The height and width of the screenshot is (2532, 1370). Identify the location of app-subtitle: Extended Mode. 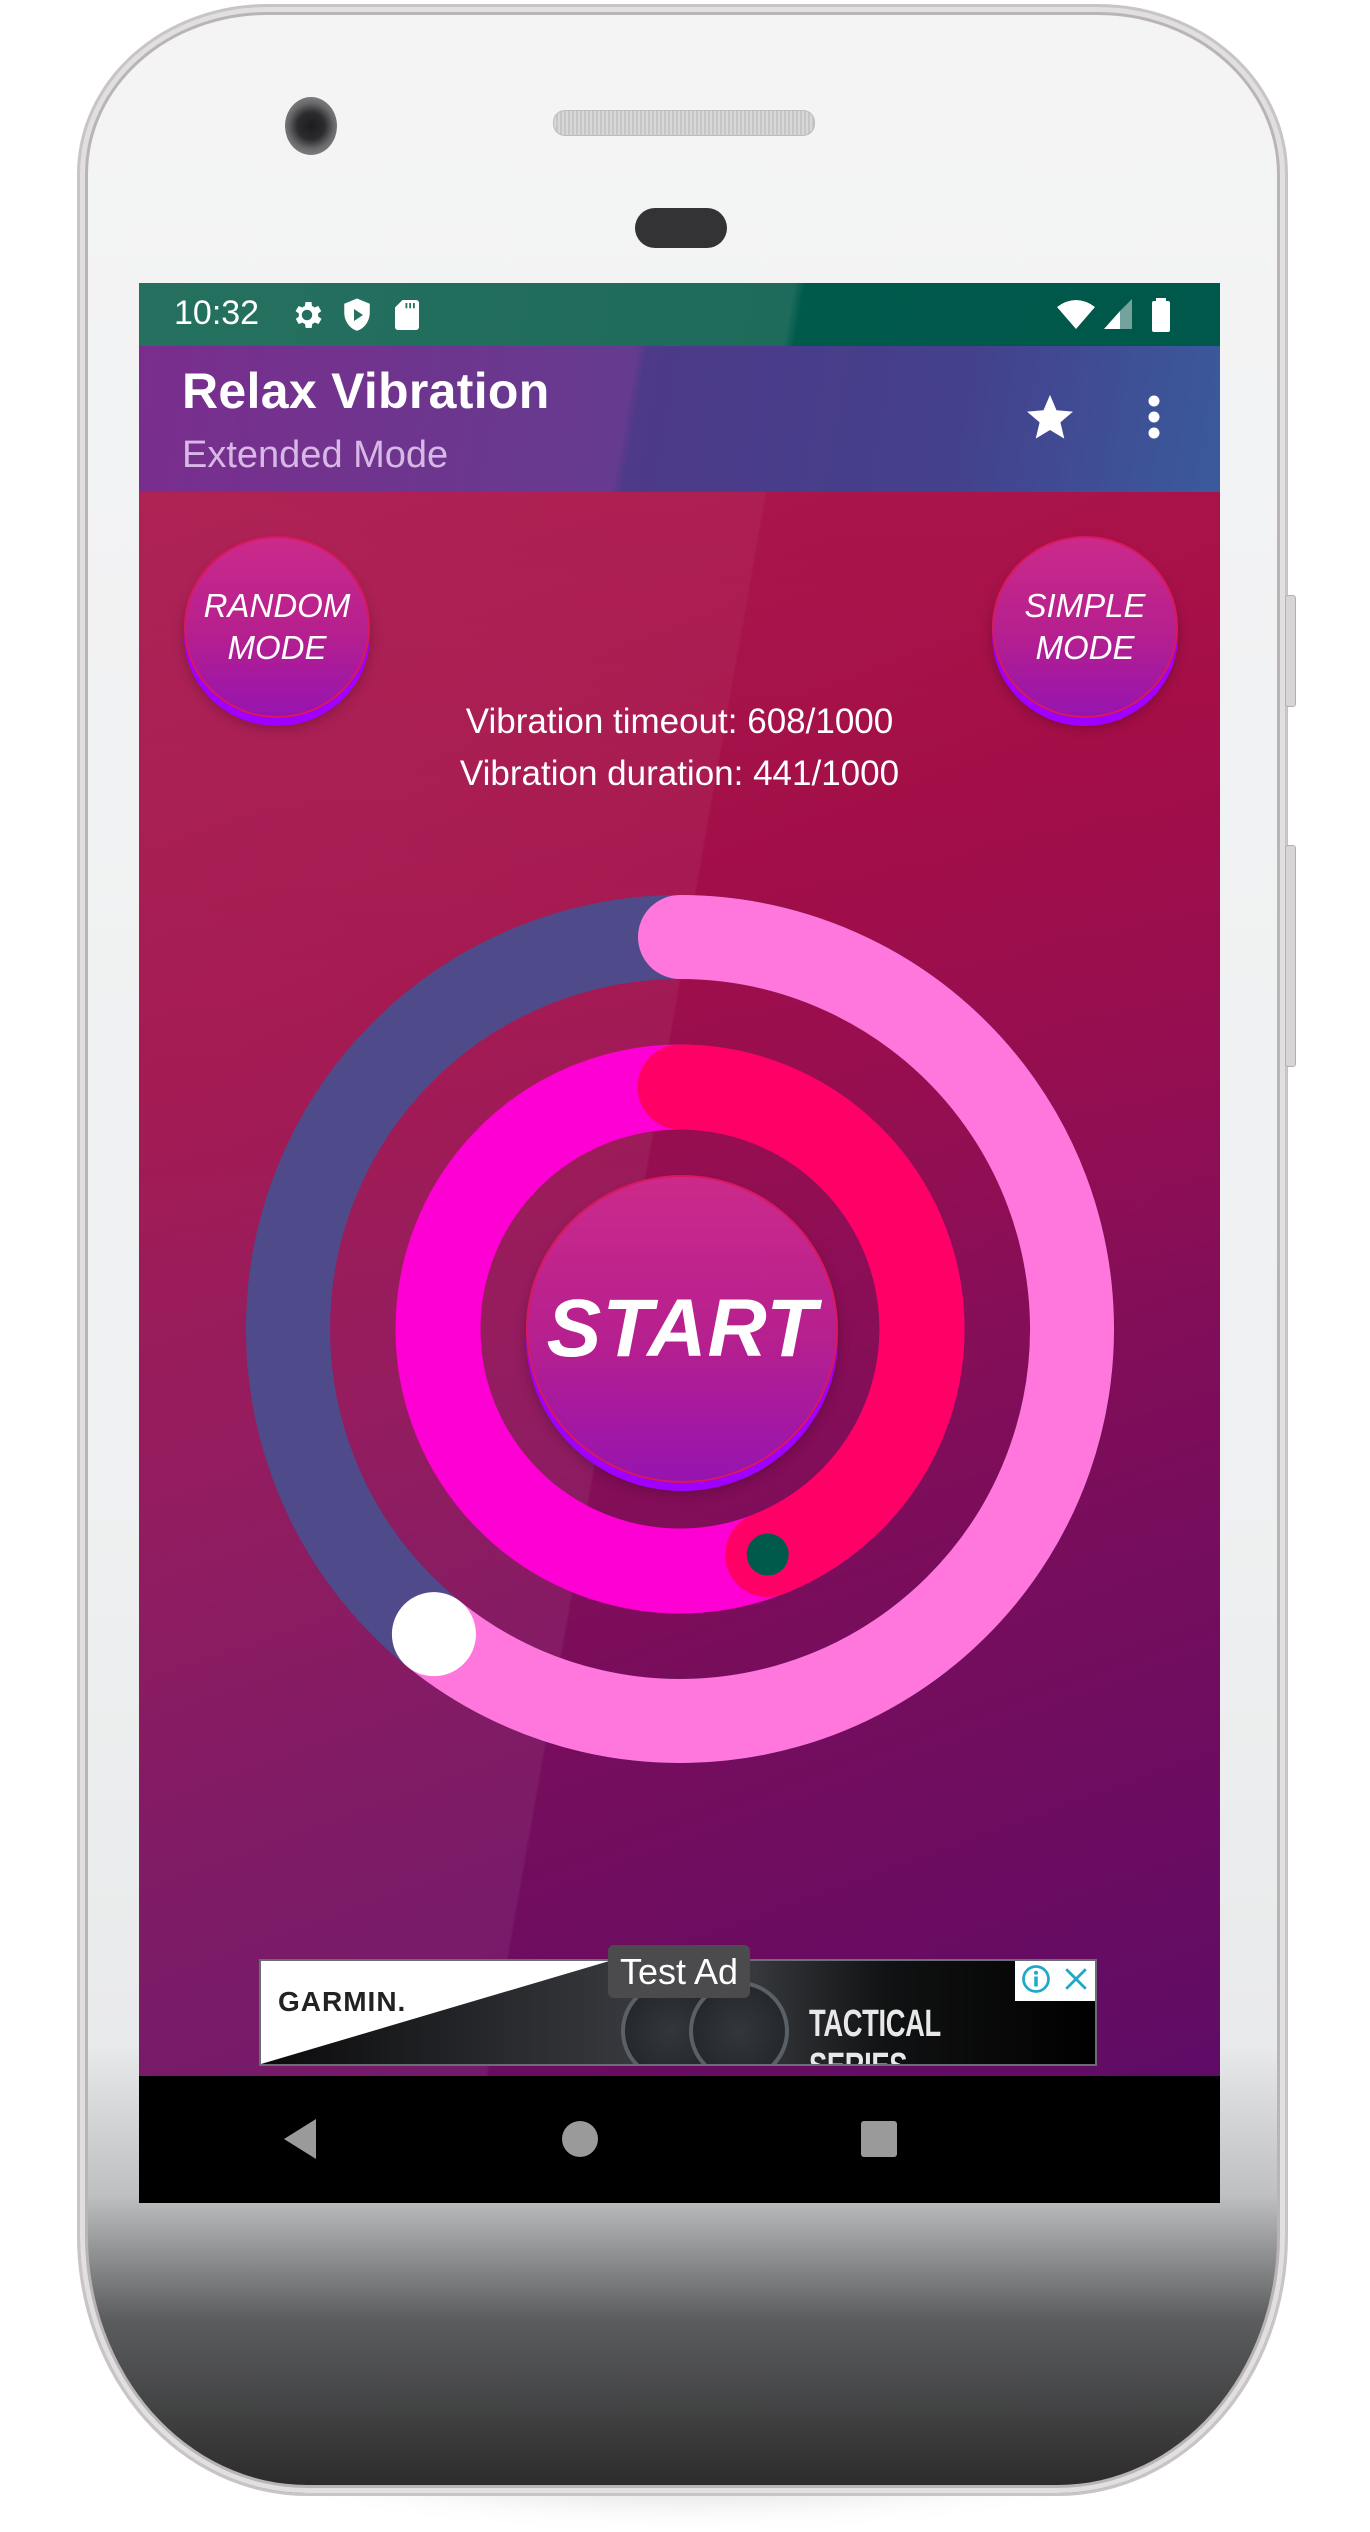
(315, 455).